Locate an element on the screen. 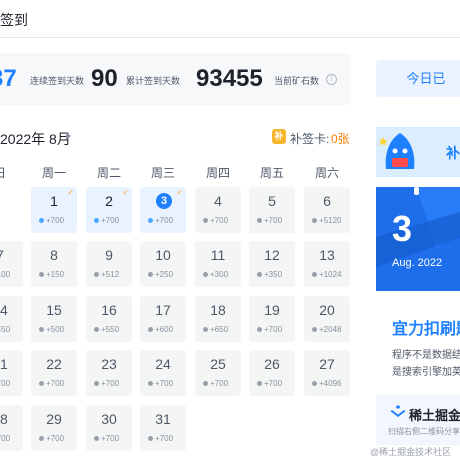 The image size is (460, 460). day-number: 20 is located at coordinates (327, 310).